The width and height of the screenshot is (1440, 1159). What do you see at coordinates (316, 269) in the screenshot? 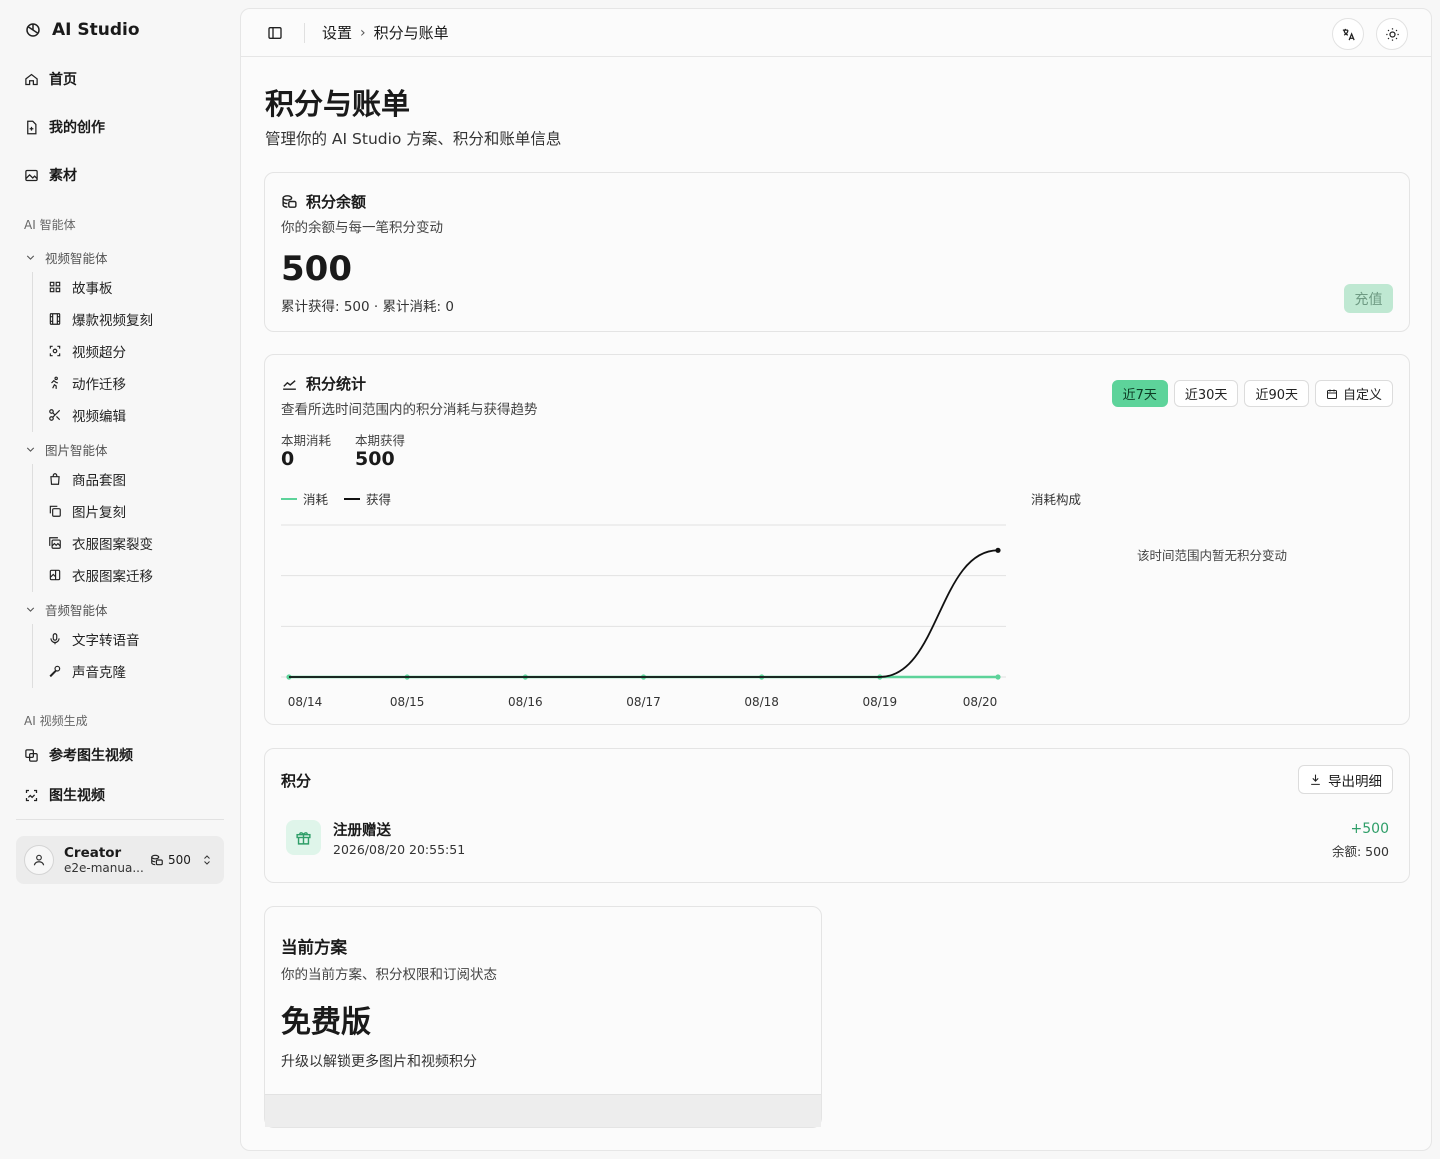
I see `balance-value: 500` at bounding box center [316, 269].